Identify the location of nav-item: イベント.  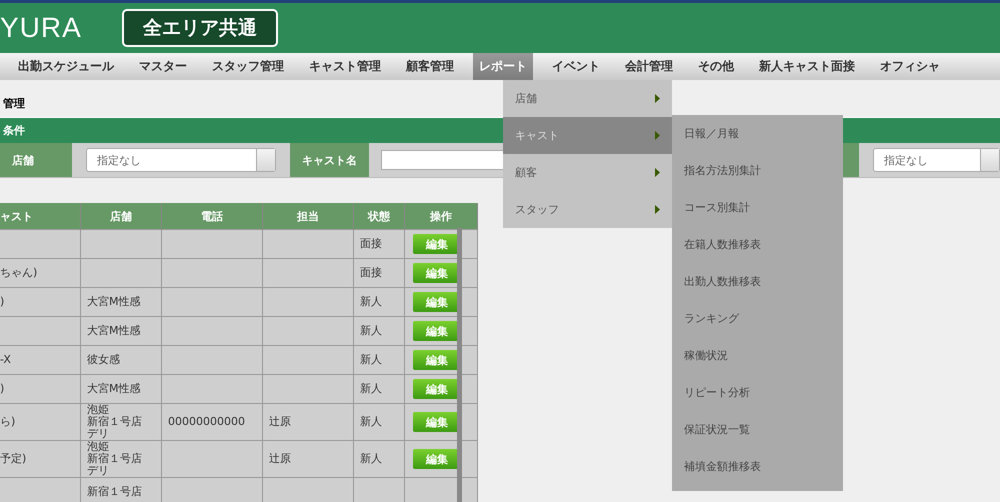
(576, 66).